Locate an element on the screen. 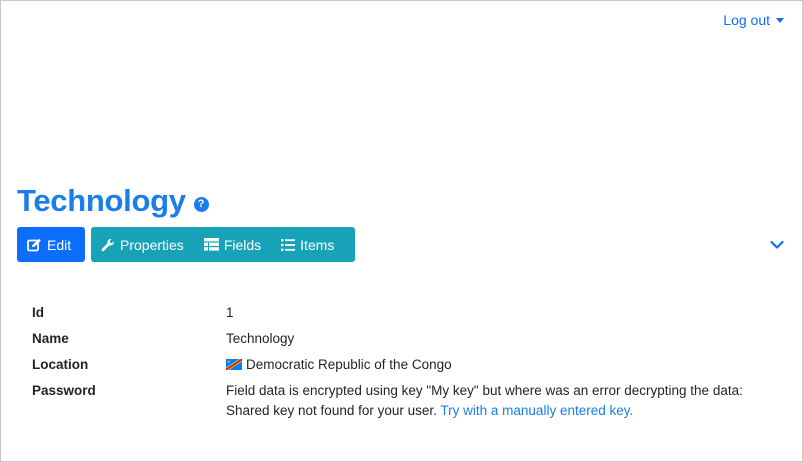  chevron-down-icon is located at coordinates (777, 246).